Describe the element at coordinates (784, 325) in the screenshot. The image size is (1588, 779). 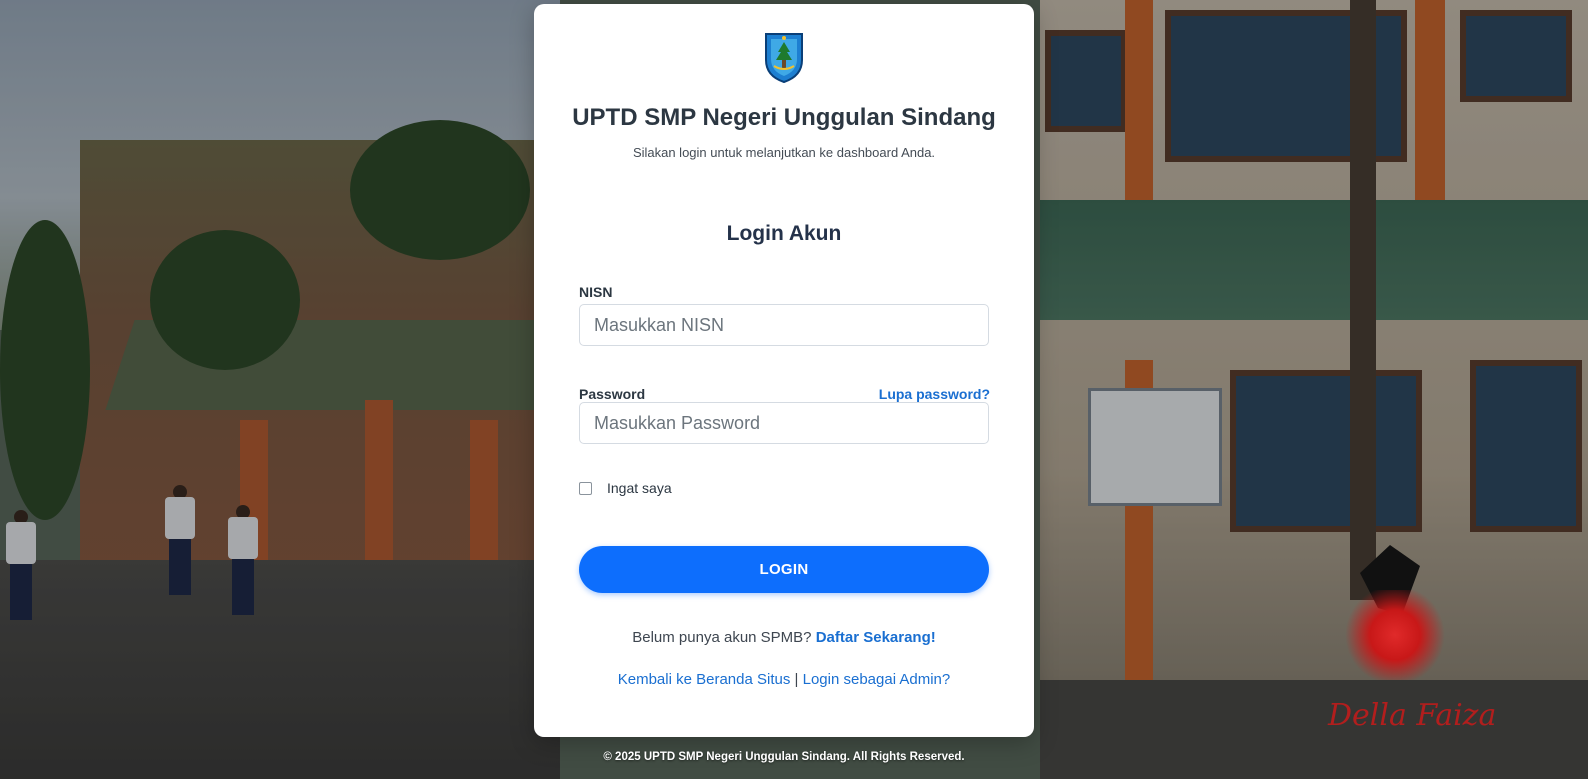
I see `nisn-input` at that location.